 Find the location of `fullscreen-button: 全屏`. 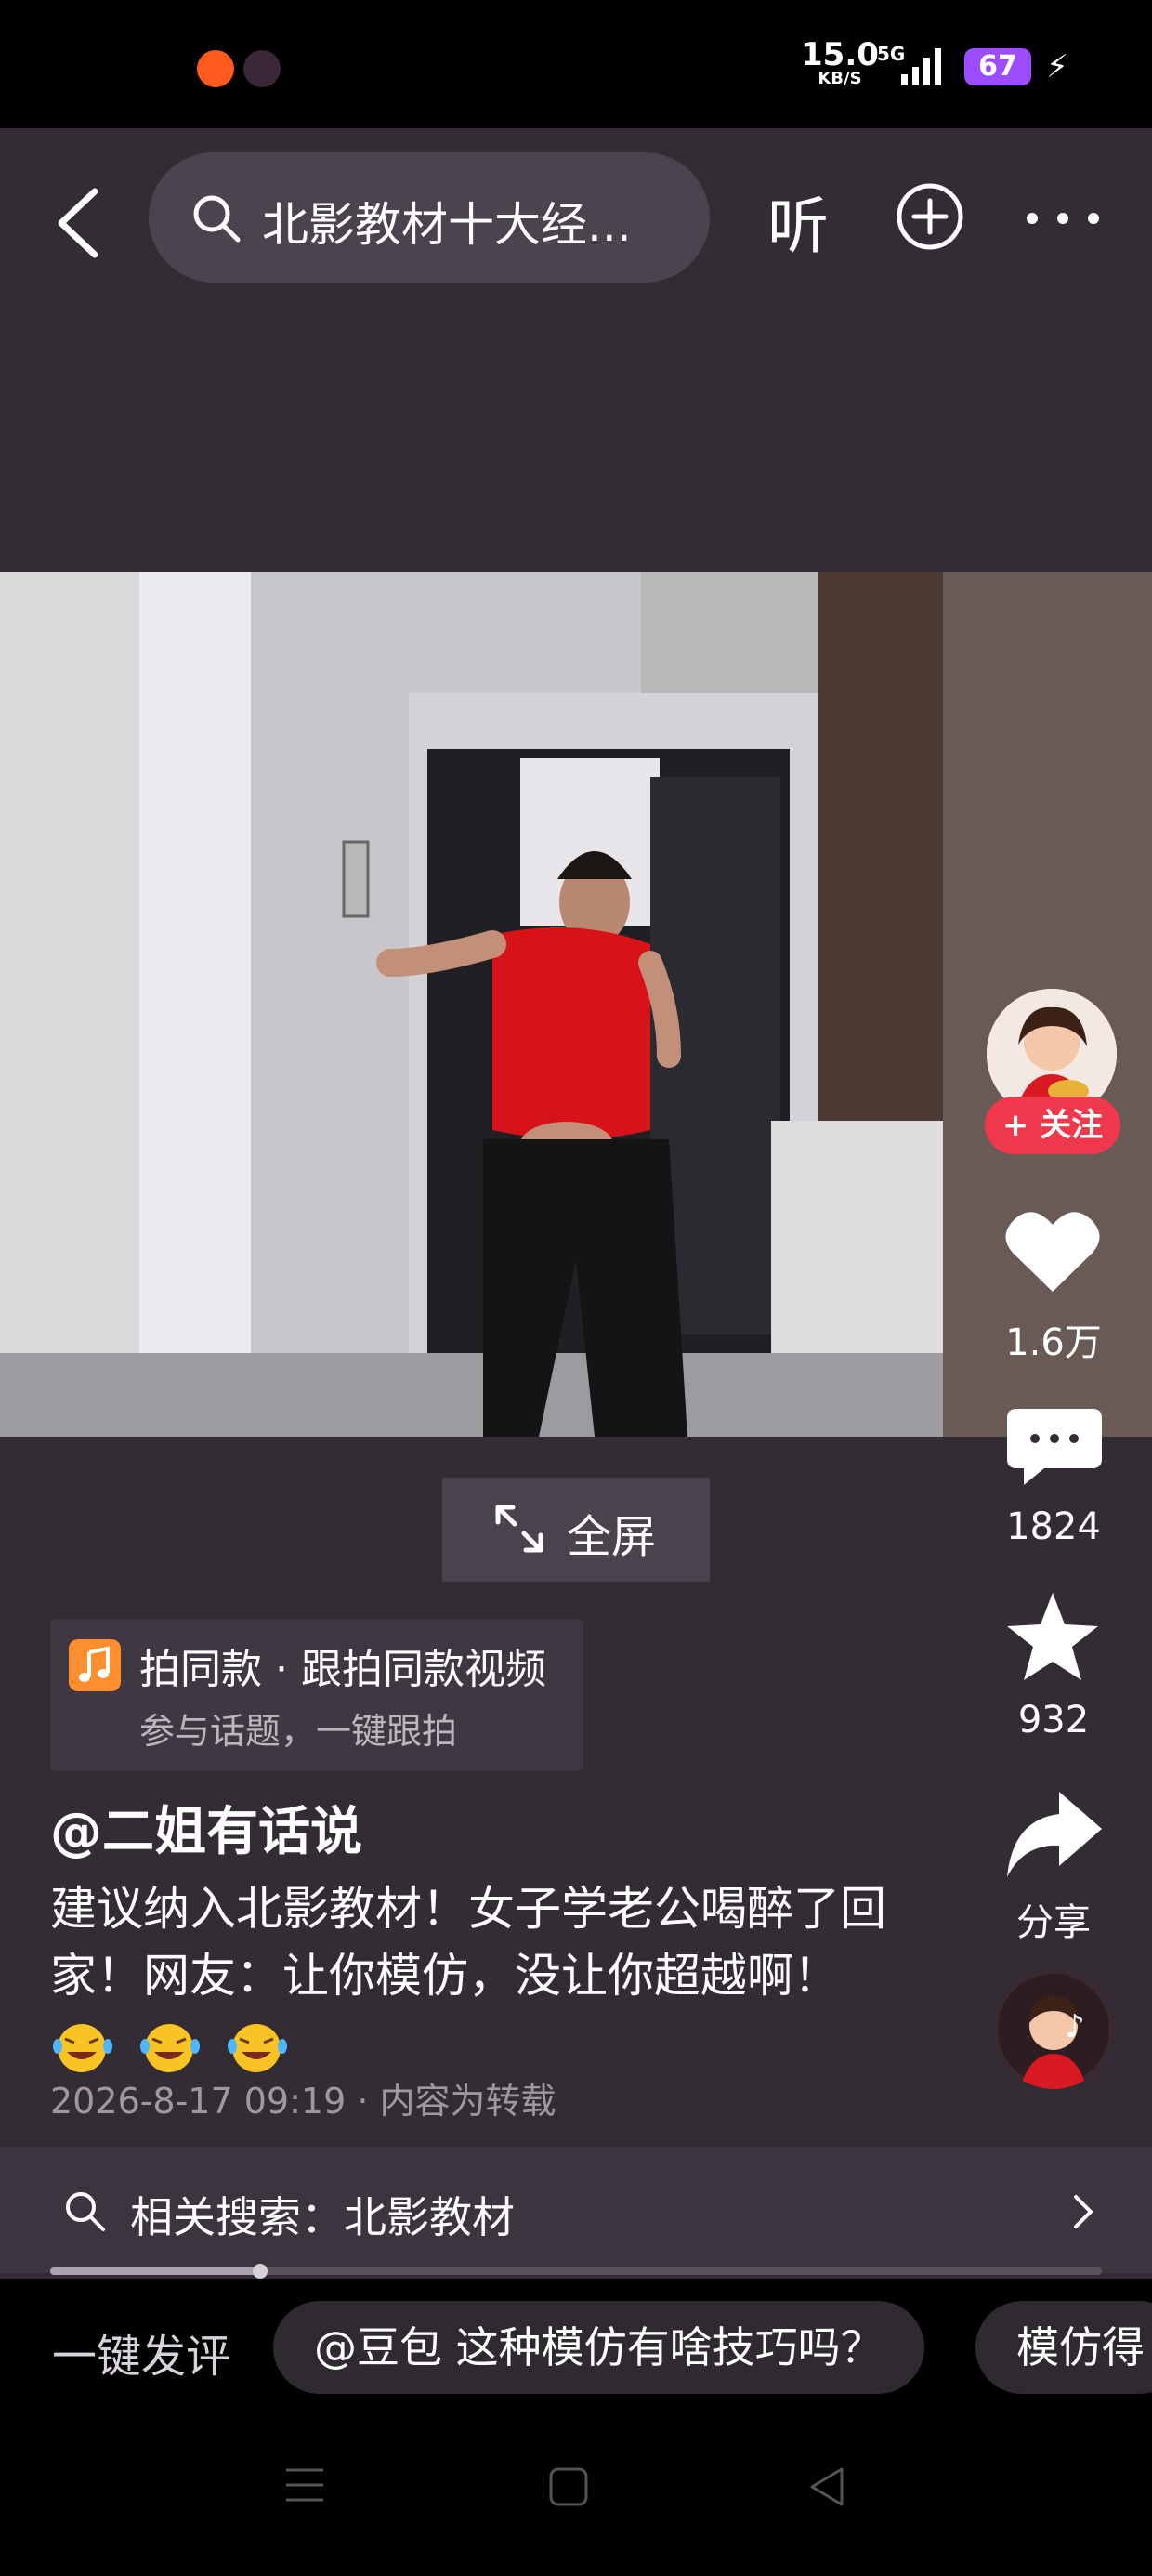

fullscreen-button: 全屏 is located at coordinates (576, 1530).